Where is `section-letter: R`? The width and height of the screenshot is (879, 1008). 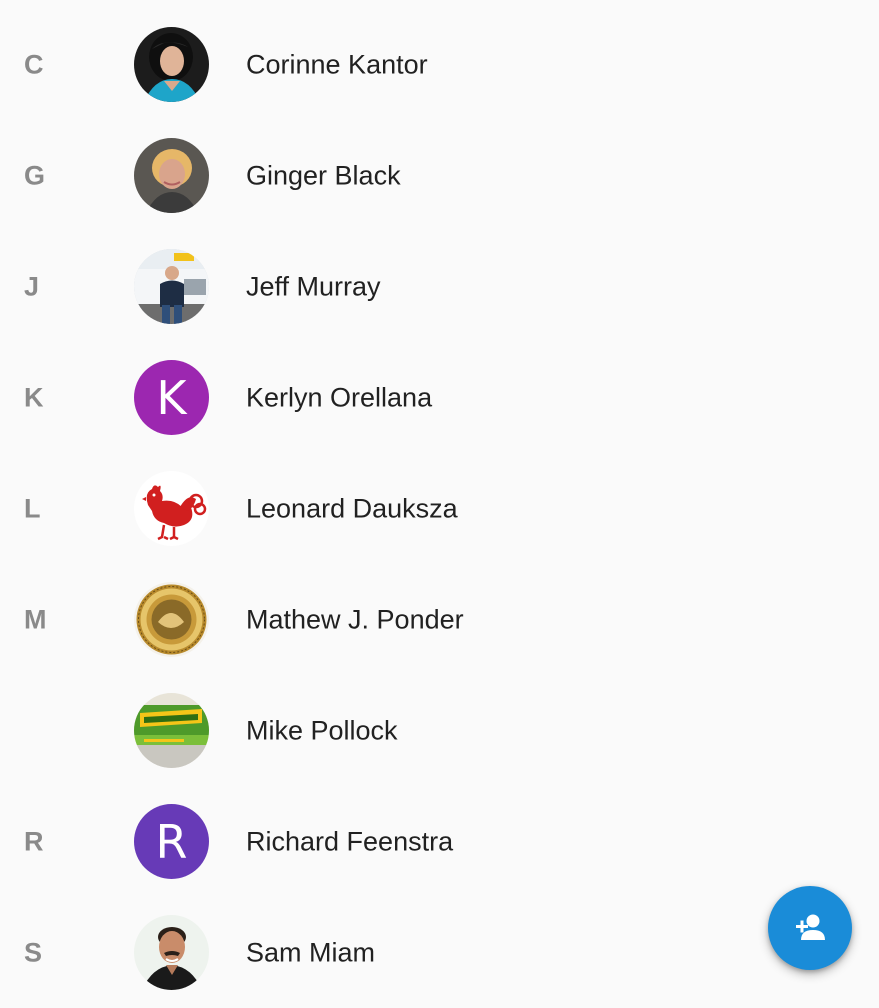 section-letter: R is located at coordinates (34, 841).